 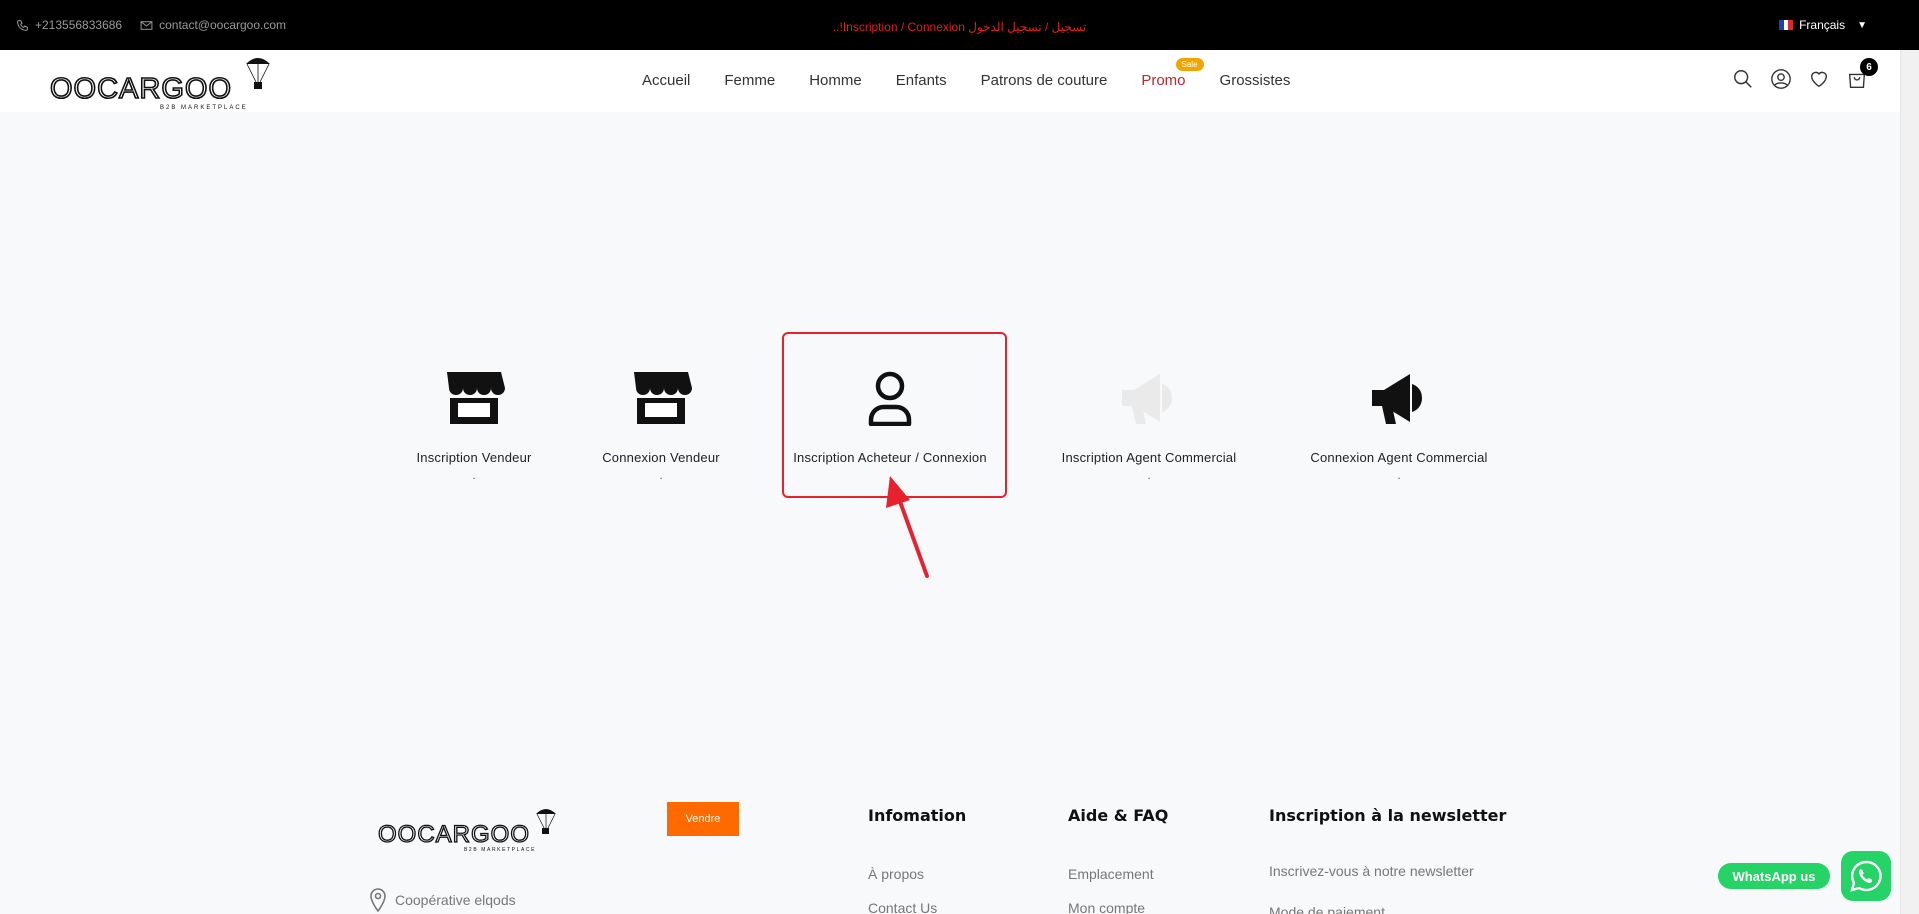 What do you see at coordinates (1869, 67) in the screenshot?
I see `cart-count-badge: 6` at bounding box center [1869, 67].